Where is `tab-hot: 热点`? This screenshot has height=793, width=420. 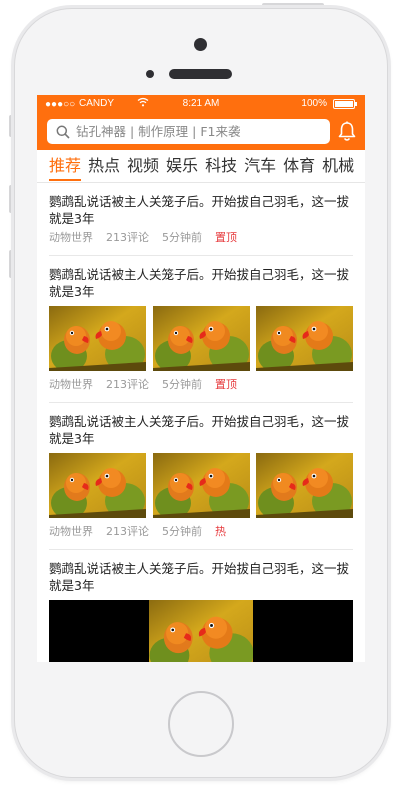 tab-hot: 热点 is located at coordinates (104, 166).